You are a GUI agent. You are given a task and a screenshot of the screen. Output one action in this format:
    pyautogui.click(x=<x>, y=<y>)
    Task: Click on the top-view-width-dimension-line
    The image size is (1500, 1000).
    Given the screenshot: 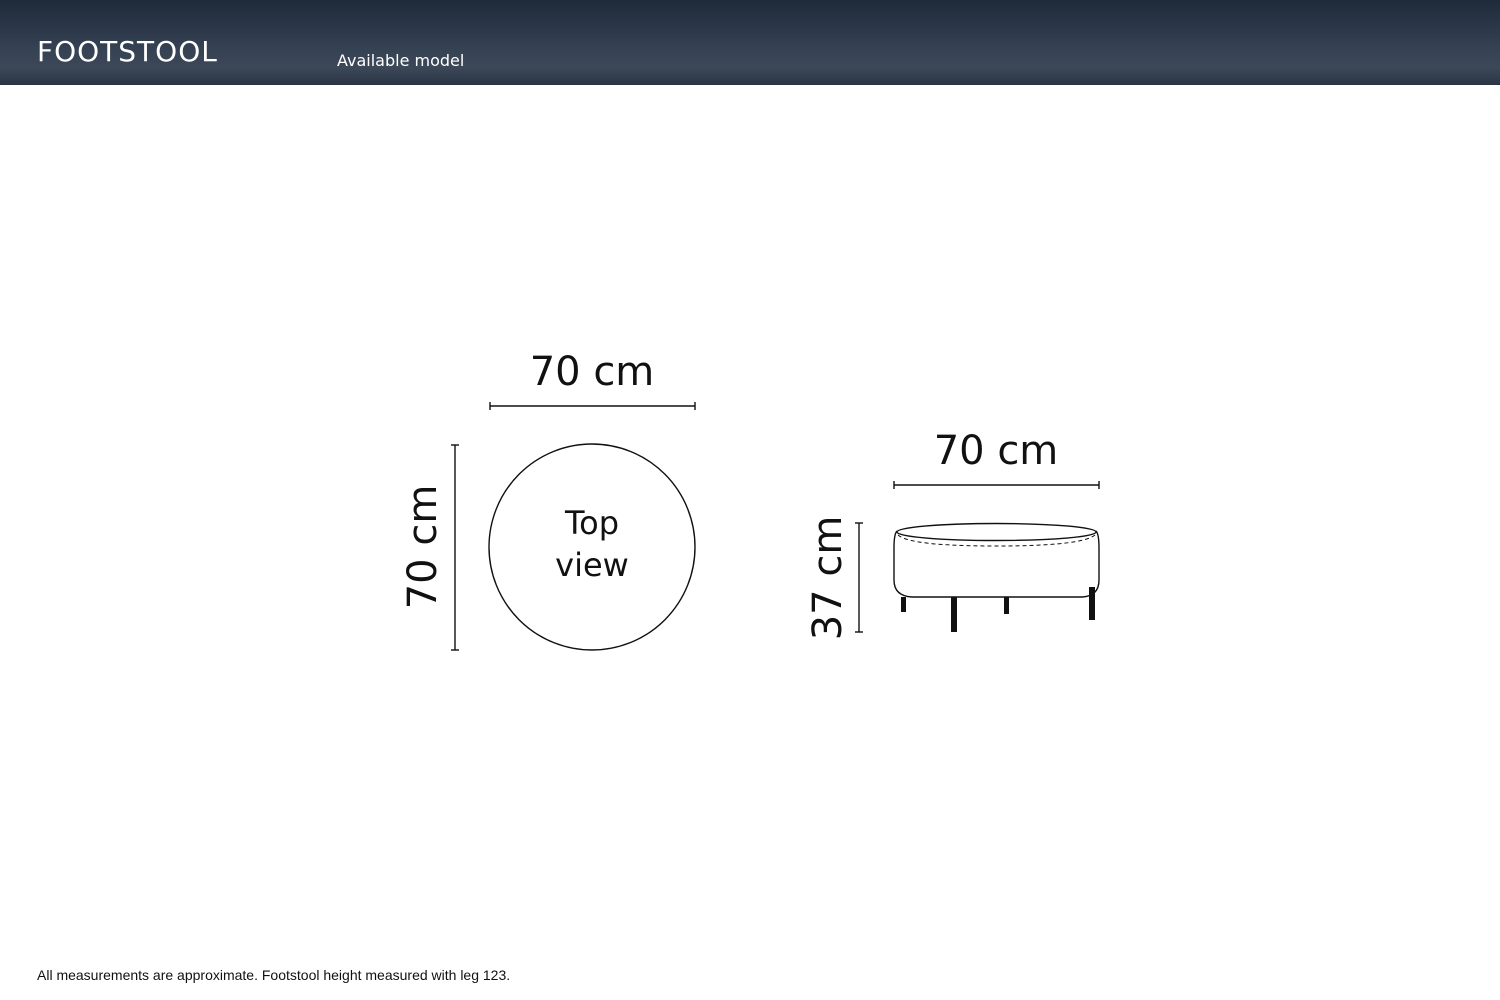 What is the action you would take?
    pyautogui.click(x=592, y=406)
    